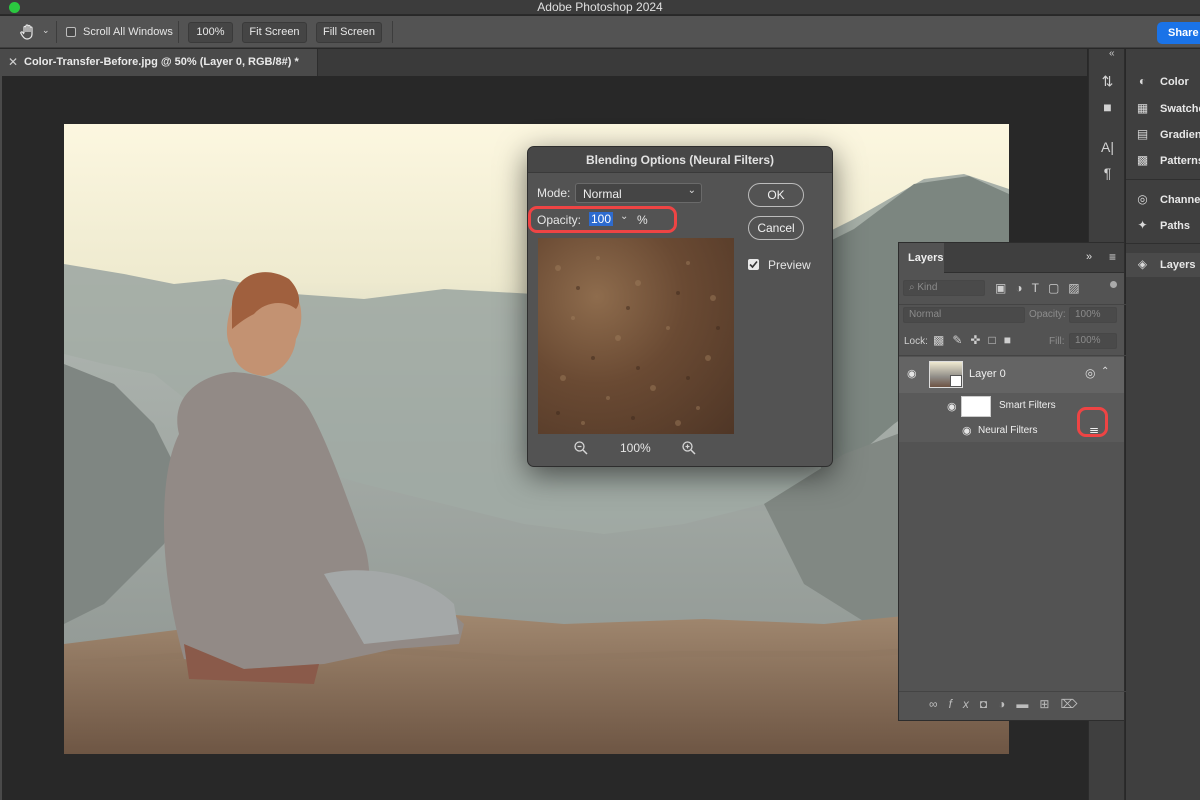 The width and height of the screenshot is (1200, 800). I want to click on preview-checkbox, so click(753, 264).